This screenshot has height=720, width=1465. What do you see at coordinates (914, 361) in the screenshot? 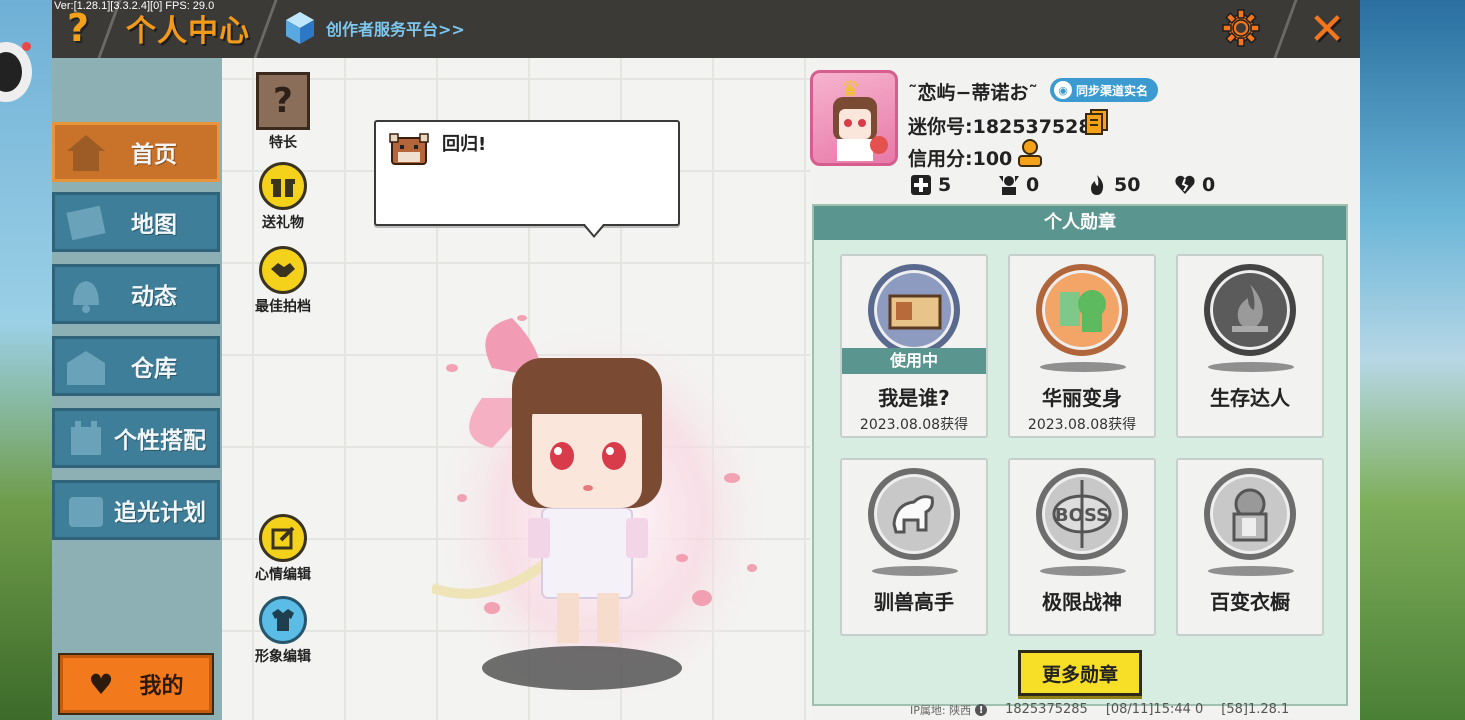
I see `in-use-label: 使用中` at bounding box center [914, 361].